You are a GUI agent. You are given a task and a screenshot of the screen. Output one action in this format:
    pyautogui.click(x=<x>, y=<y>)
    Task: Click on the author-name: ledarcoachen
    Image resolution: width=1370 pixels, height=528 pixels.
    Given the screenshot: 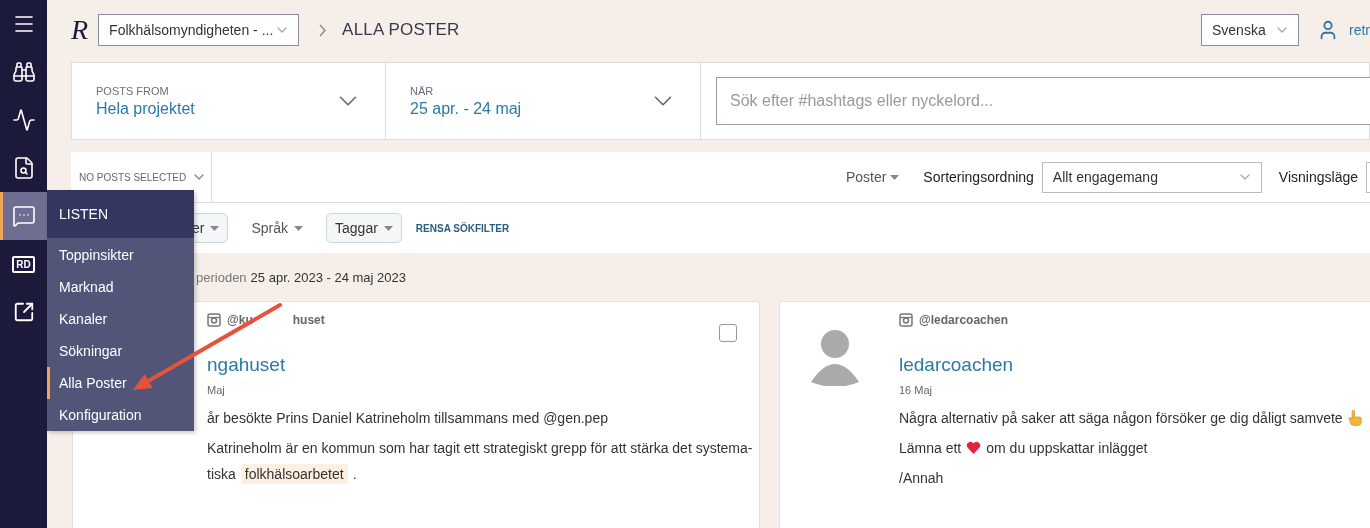 What is the action you would take?
    pyautogui.click(x=1134, y=365)
    